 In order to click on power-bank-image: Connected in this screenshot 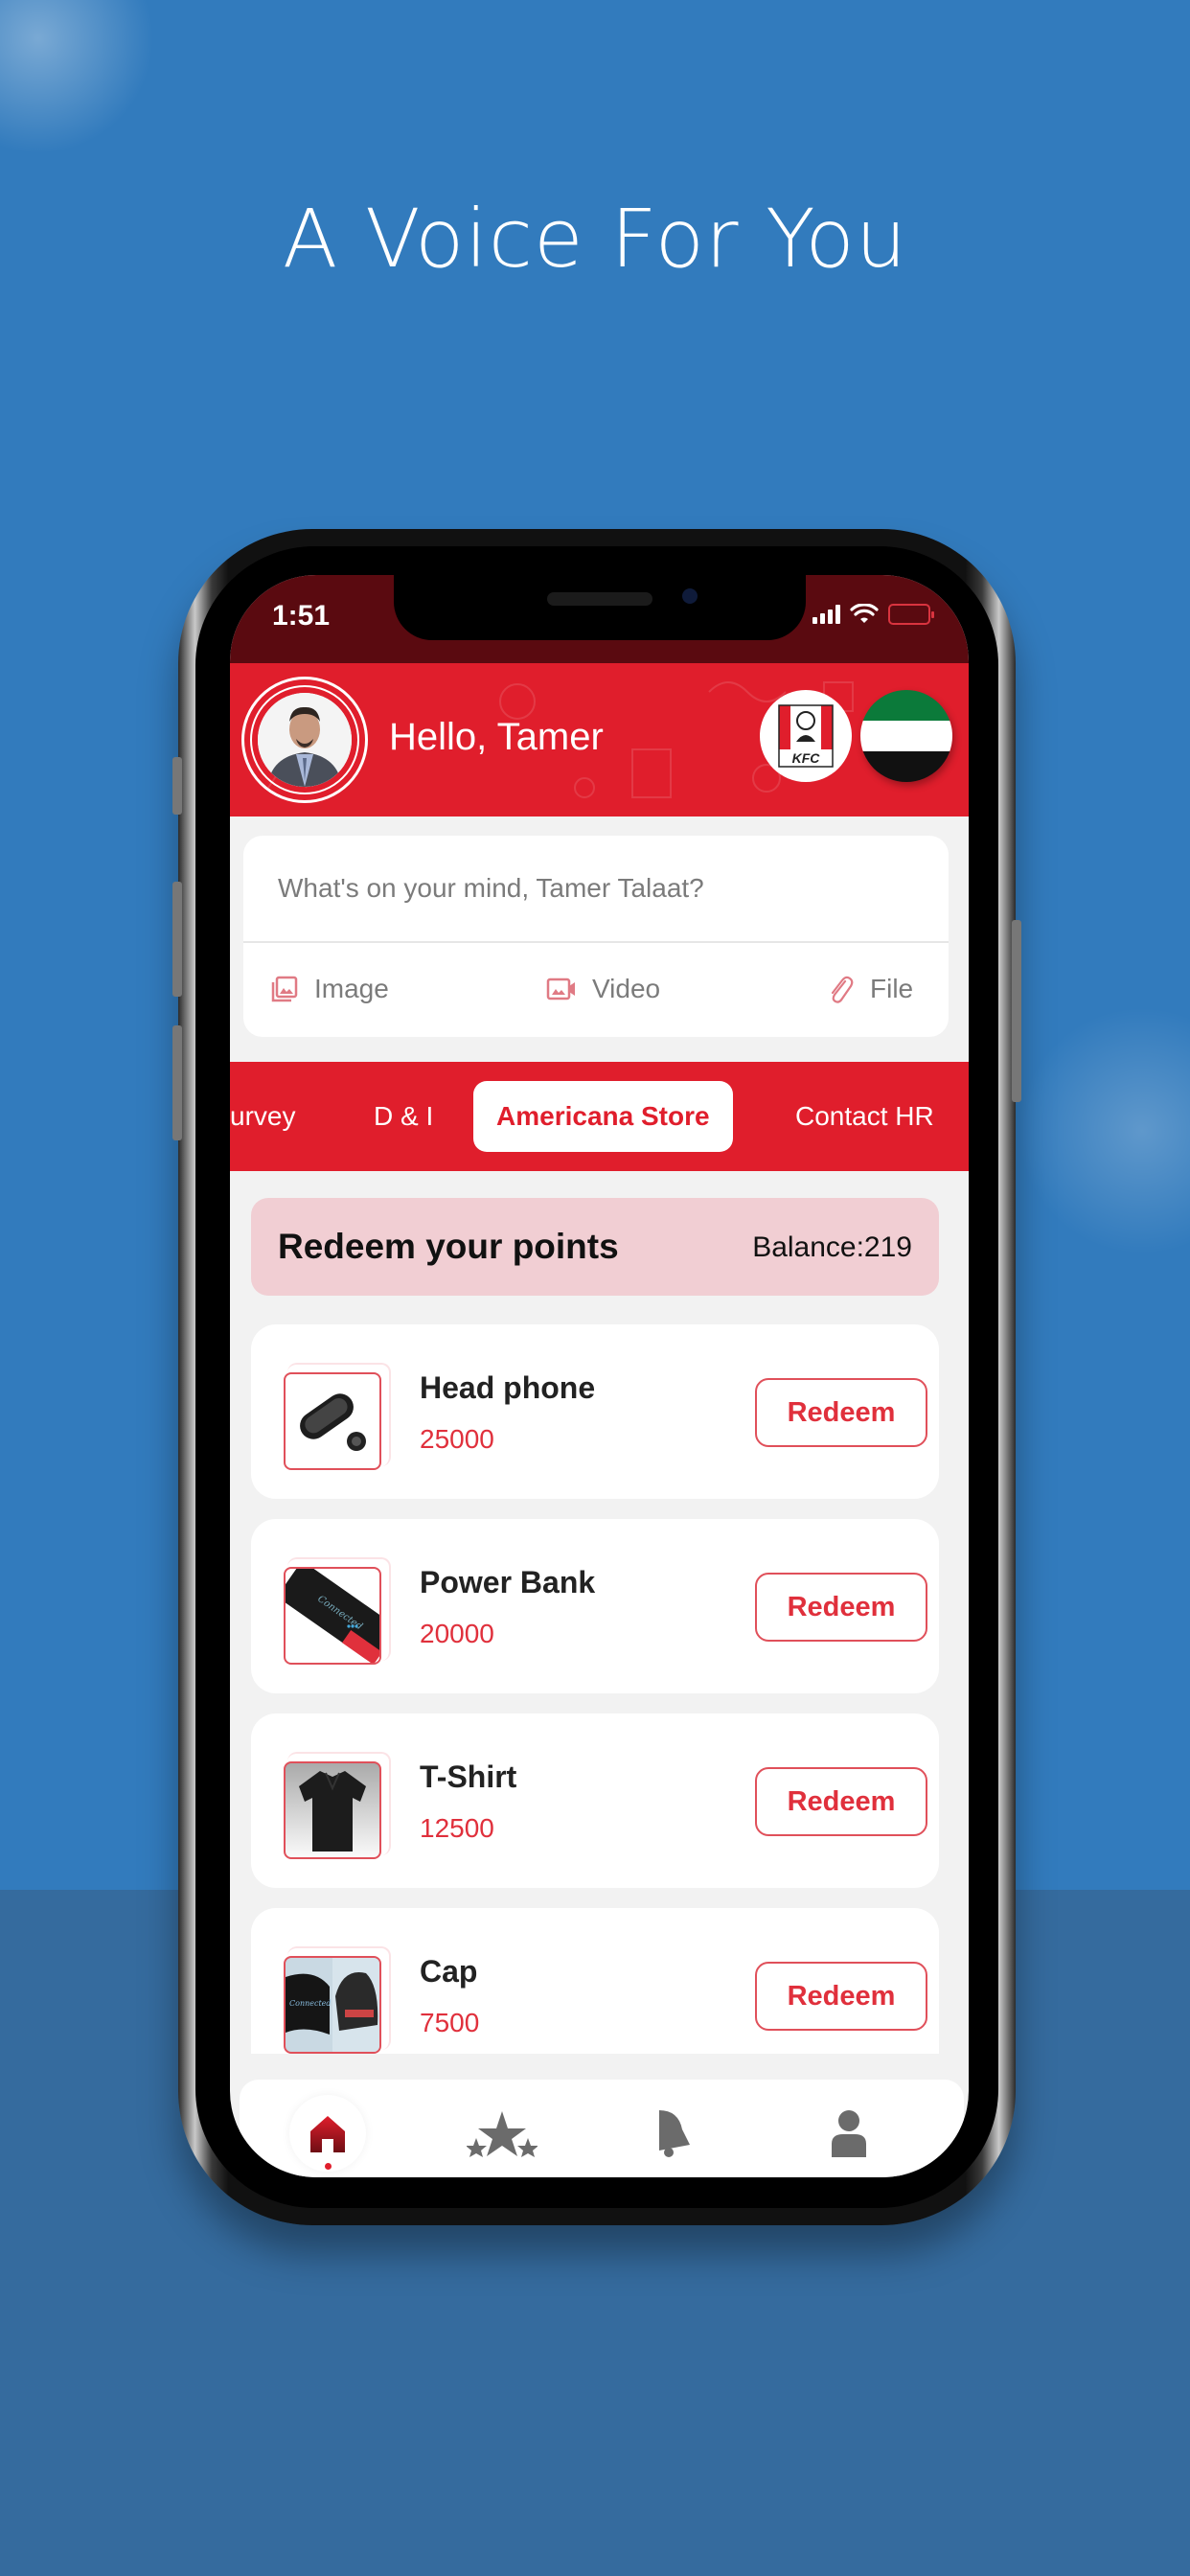, I will do `click(333, 1616)`.